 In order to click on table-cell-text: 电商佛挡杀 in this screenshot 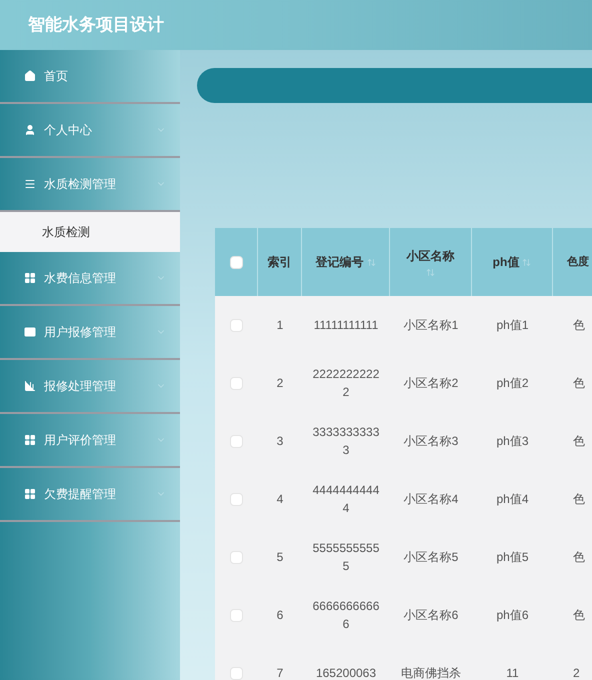, I will do `click(431, 672)`.